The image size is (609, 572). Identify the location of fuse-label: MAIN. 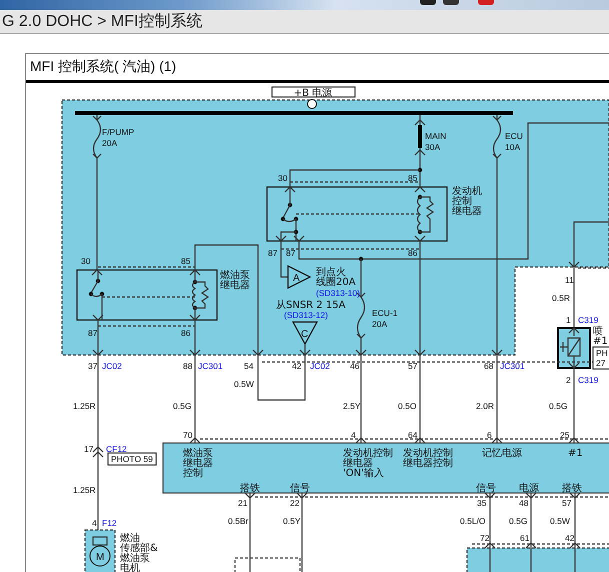
(435, 136).